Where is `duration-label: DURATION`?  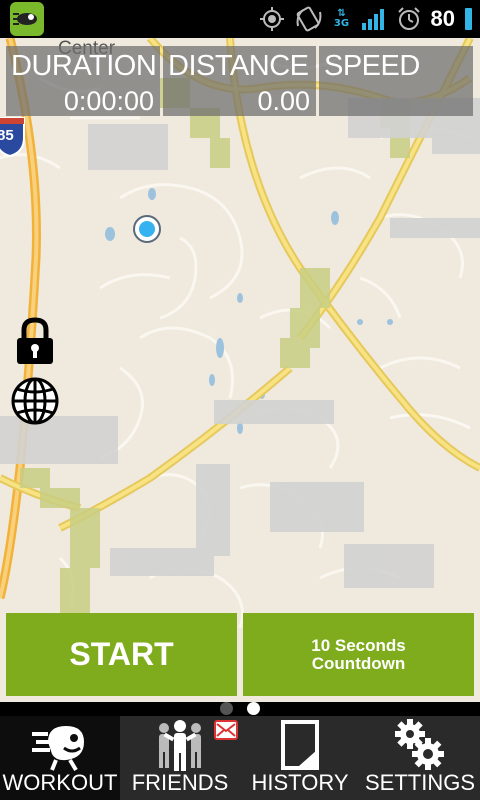 duration-label: DURATION is located at coordinates (84, 66).